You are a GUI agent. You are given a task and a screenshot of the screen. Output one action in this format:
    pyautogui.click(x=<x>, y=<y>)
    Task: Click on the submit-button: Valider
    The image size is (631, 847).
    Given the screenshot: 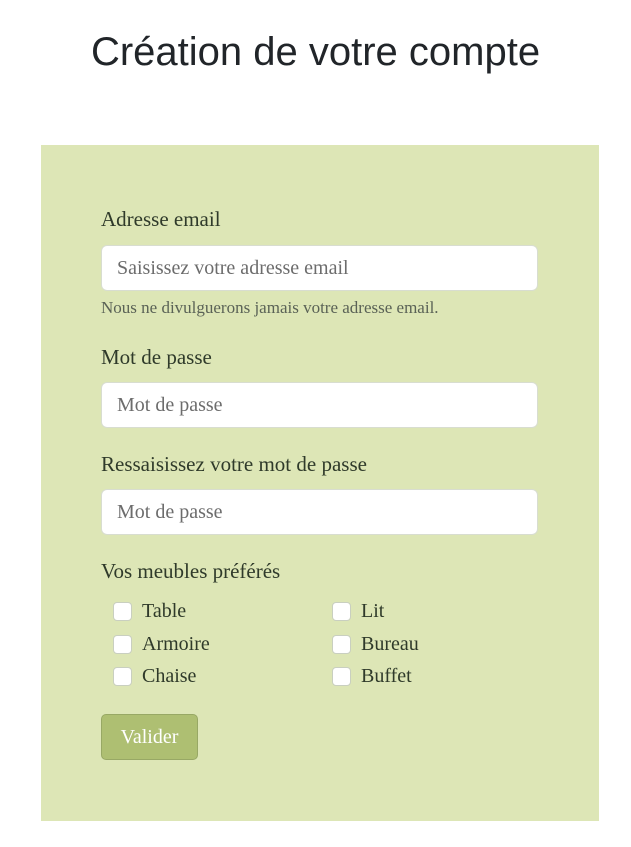 What is the action you would take?
    pyautogui.click(x=149, y=737)
    